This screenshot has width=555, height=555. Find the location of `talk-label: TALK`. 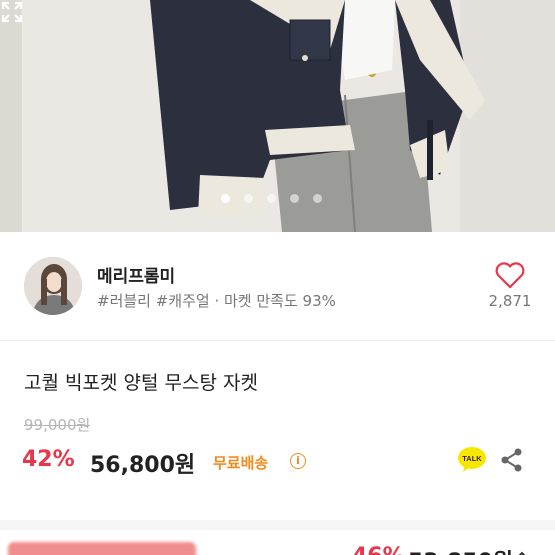

talk-label: TALK is located at coordinates (472, 458).